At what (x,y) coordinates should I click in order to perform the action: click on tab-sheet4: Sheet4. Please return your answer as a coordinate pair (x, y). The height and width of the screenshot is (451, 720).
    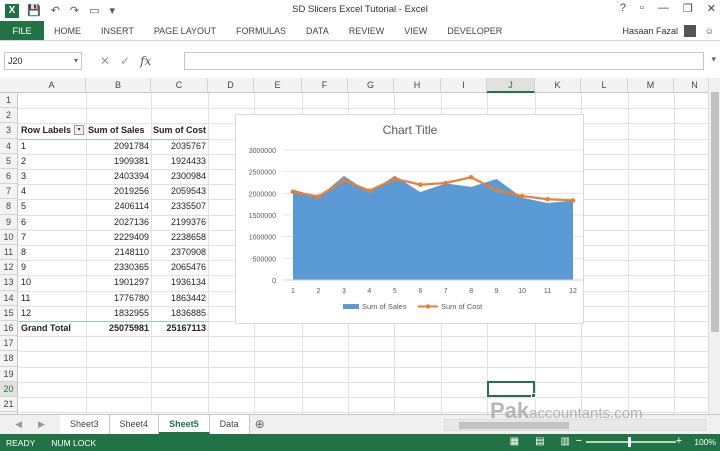
    Looking at the image, I should click on (134, 424).